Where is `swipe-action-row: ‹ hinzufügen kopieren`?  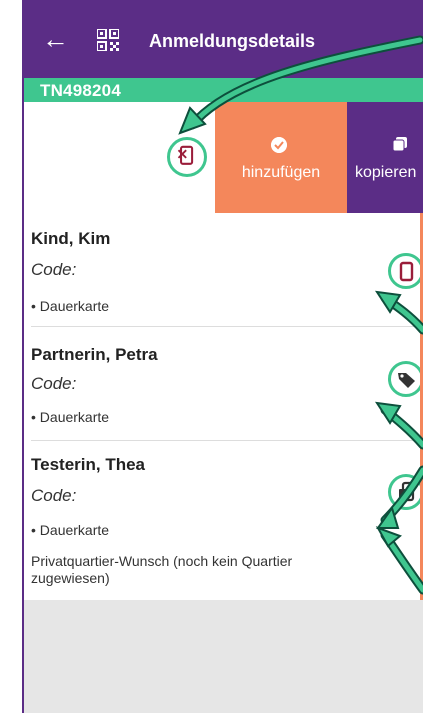
swipe-action-row: ‹ hinzufügen kopieren is located at coordinates (223, 157).